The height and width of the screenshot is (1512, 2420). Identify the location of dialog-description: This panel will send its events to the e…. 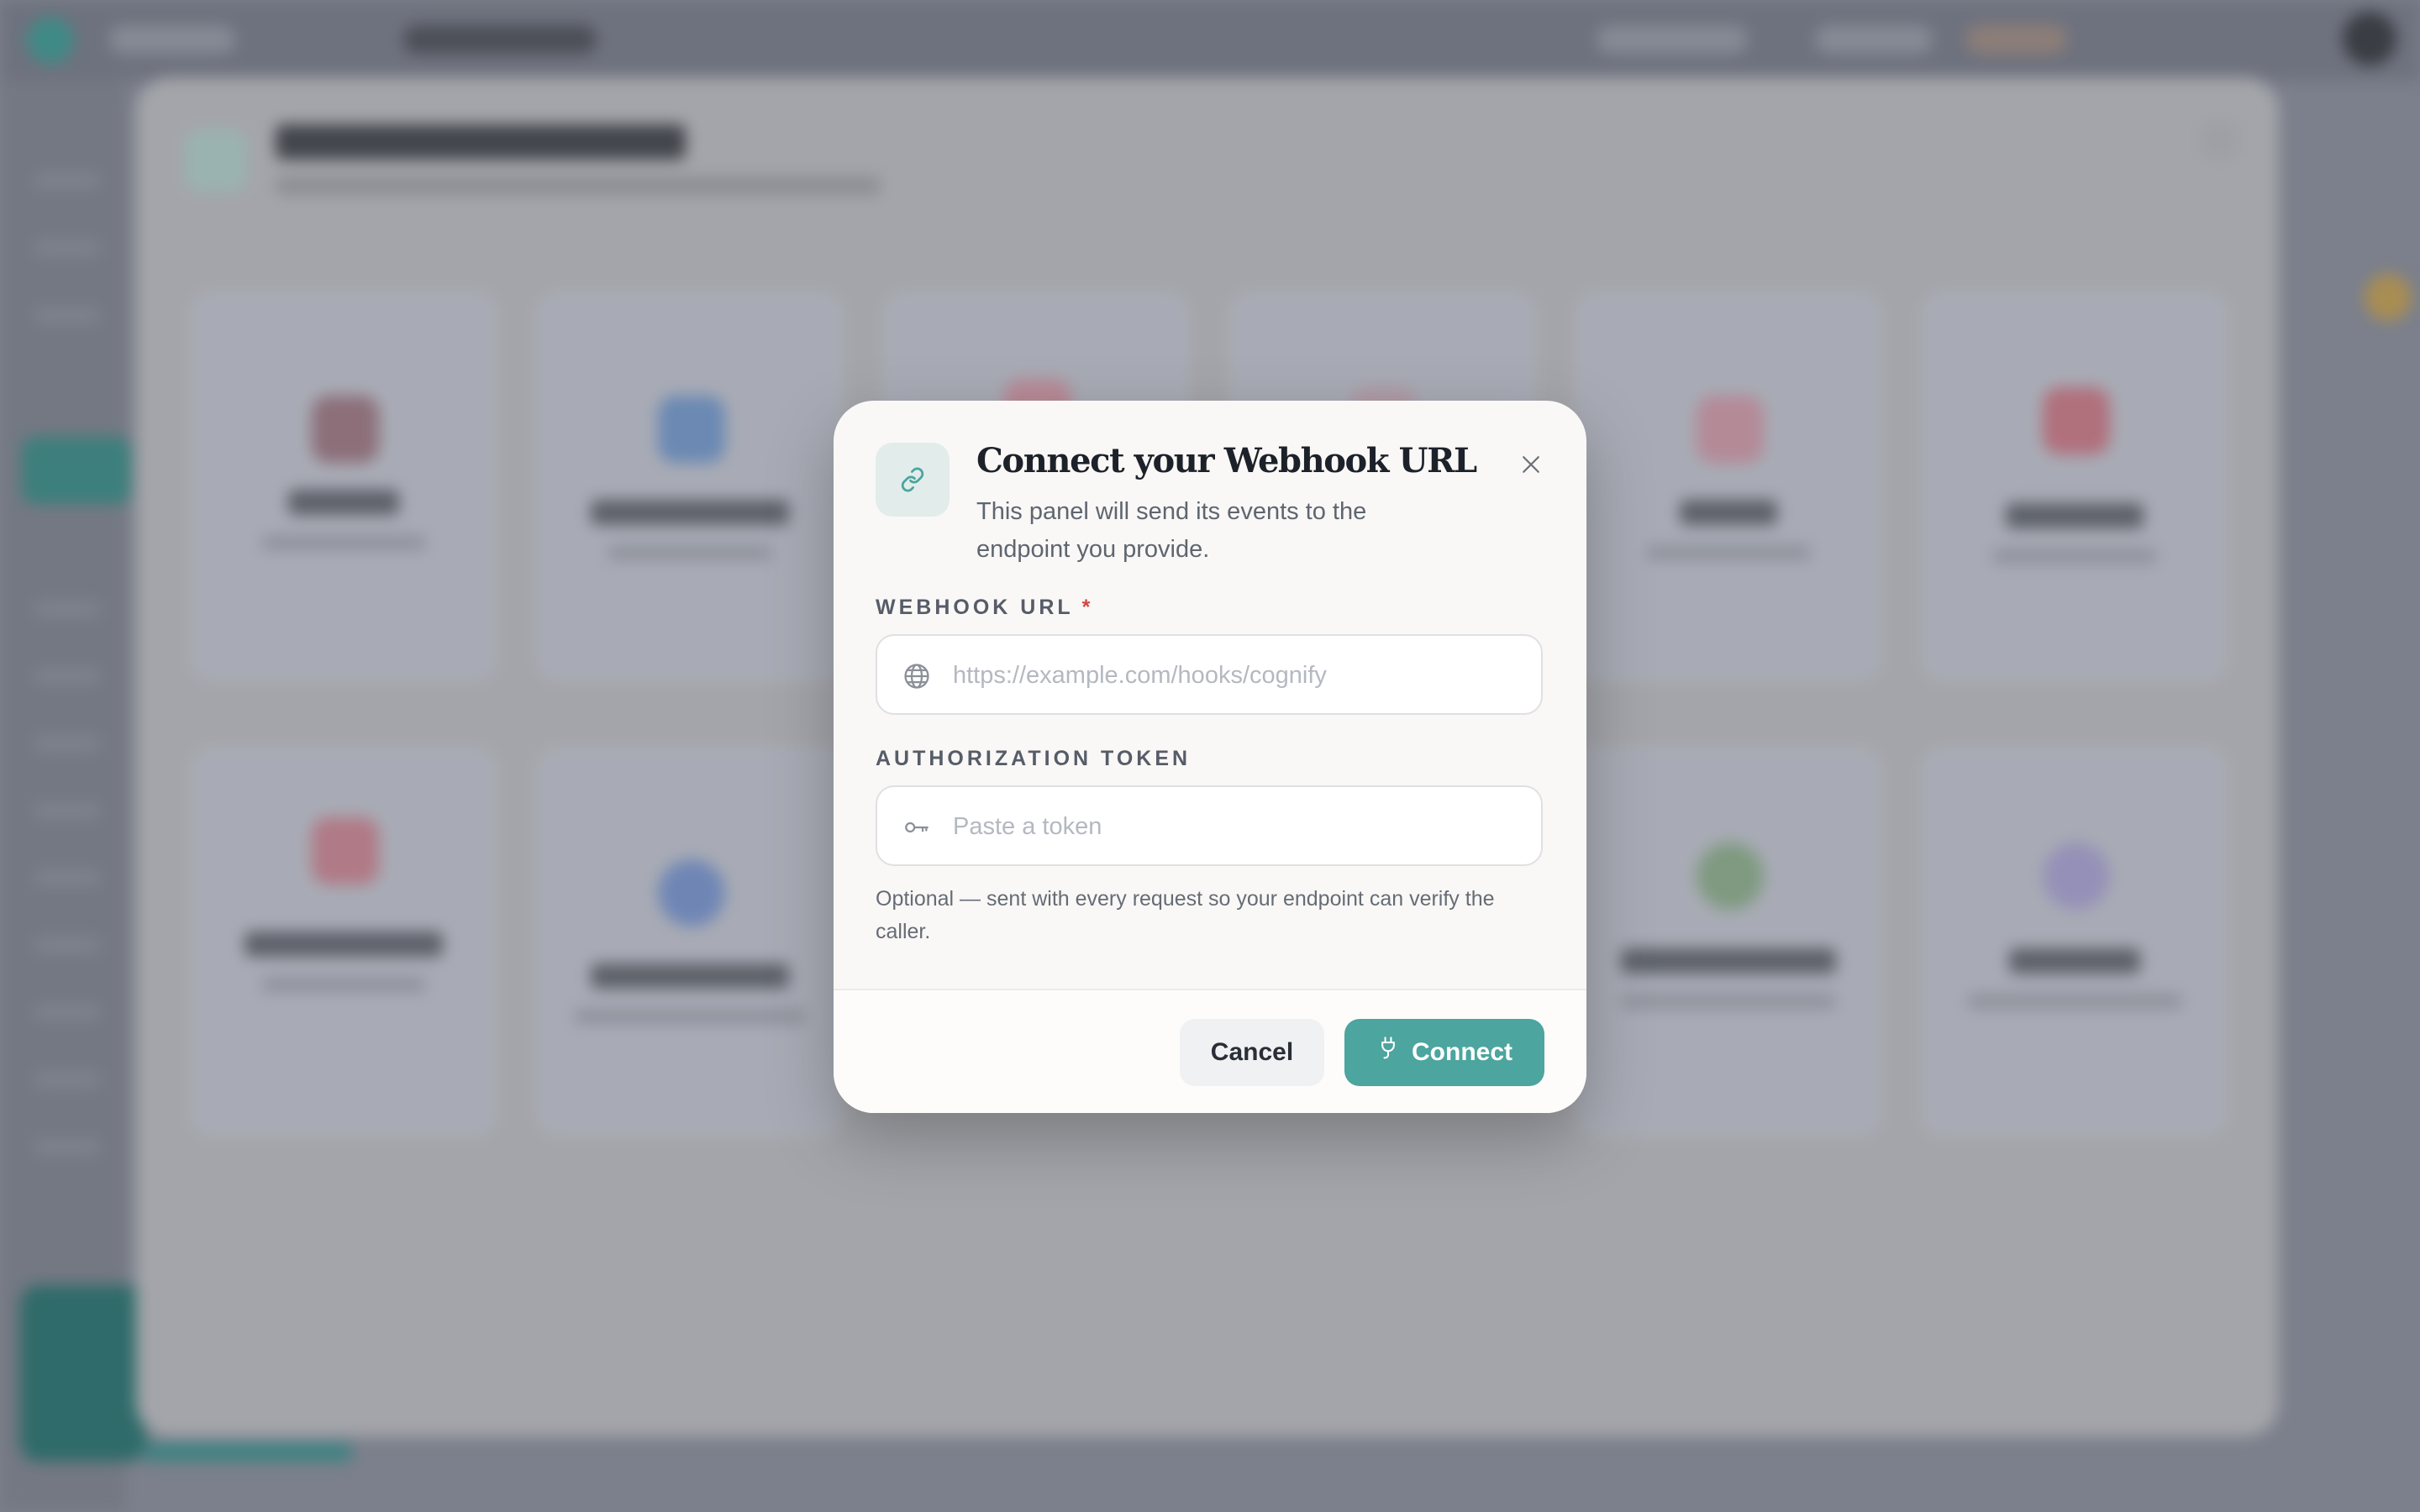
(1171, 530).